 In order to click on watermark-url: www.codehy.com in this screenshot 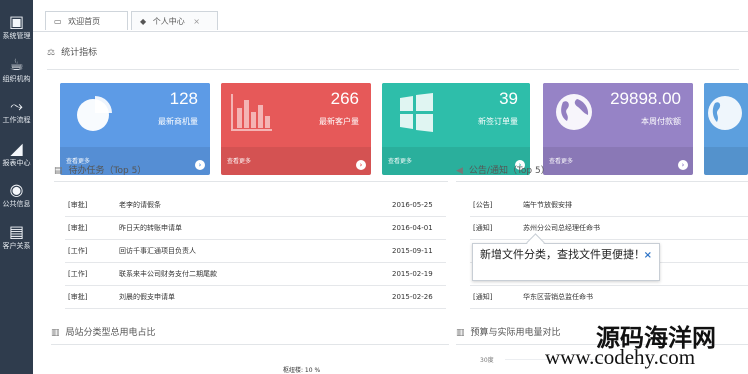, I will do `click(620, 357)`.